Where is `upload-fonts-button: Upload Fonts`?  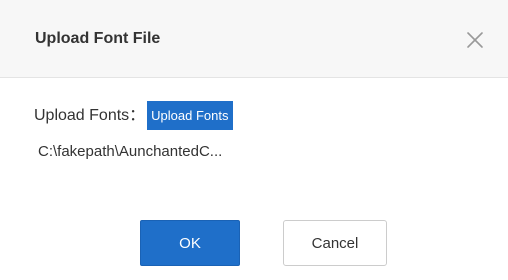 upload-fonts-button: Upload Fonts is located at coordinates (190, 115).